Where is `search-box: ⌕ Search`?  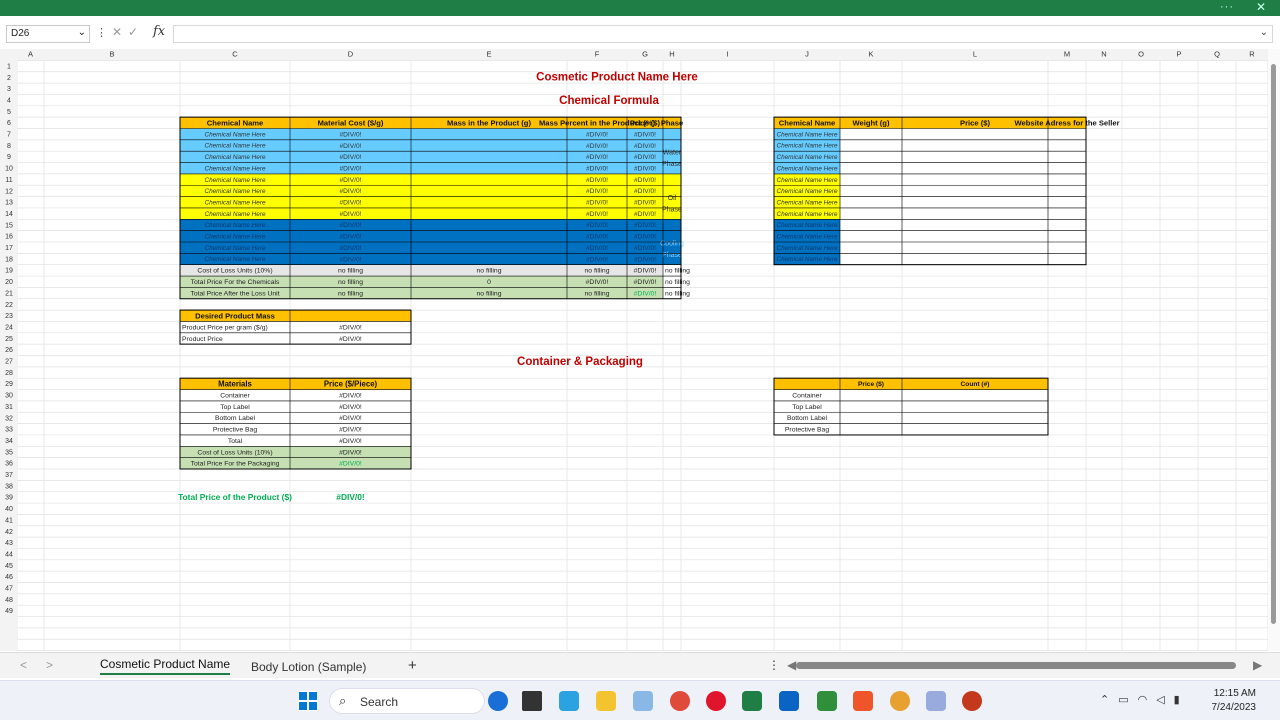 search-box: ⌕ Search is located at coordinates (407, 701).